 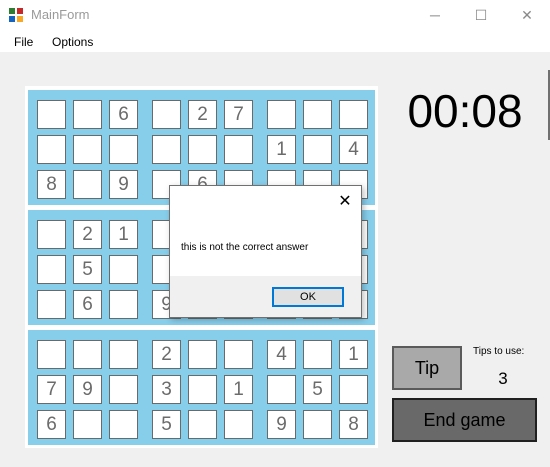 What do you see at coordinates (123, 269) in the screenshot?
I see `cell-r5-c3` at bounding box center [123, 269].